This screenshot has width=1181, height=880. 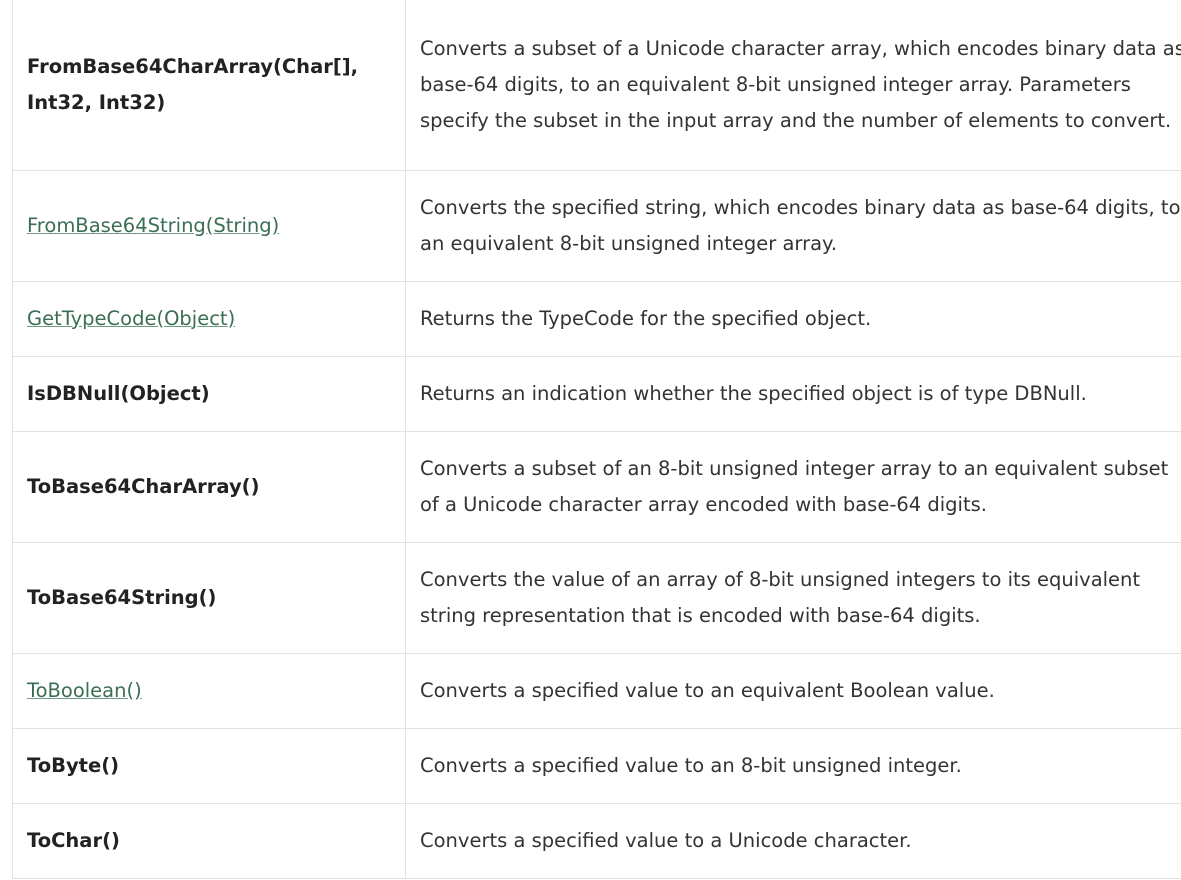 I want to click on method-cell: ToByte(), so click(x=209, y=765).